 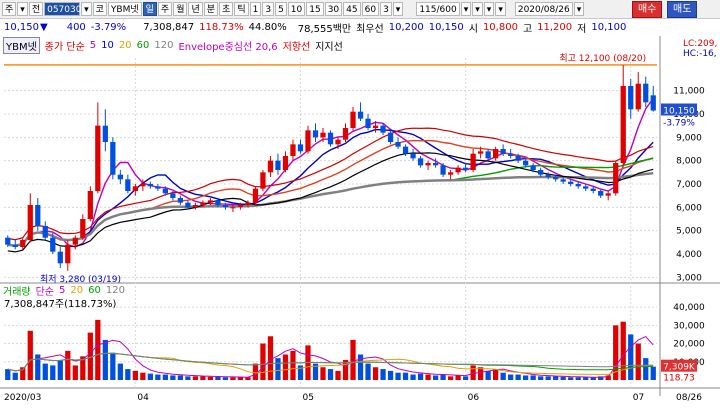 I want to click on resistance-label: 저항선, so click(x=296, y=47).